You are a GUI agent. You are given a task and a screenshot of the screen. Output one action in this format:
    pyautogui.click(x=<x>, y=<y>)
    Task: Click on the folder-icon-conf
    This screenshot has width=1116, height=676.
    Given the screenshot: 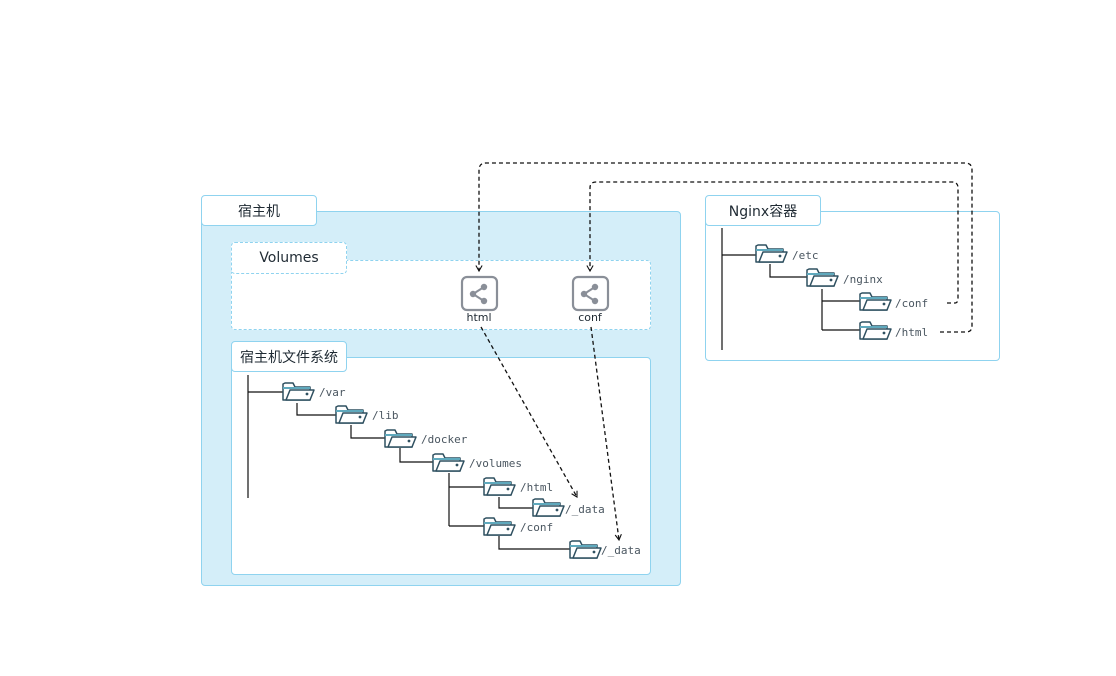 What is the action you would take?
    pyautogui.click(x=499, y=526)
    